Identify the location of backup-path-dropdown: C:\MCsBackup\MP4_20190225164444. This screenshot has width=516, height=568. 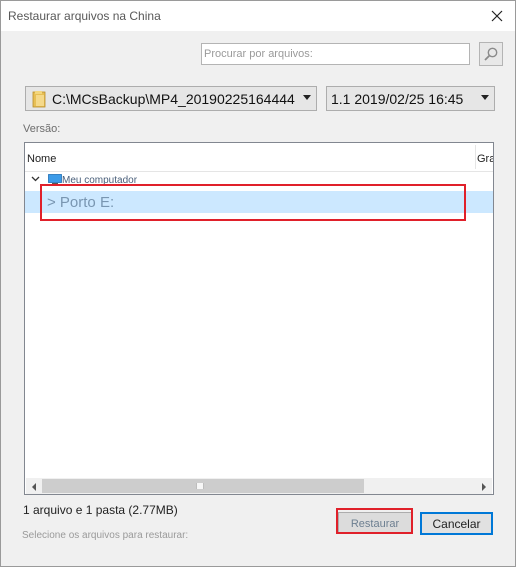
(171, 98).